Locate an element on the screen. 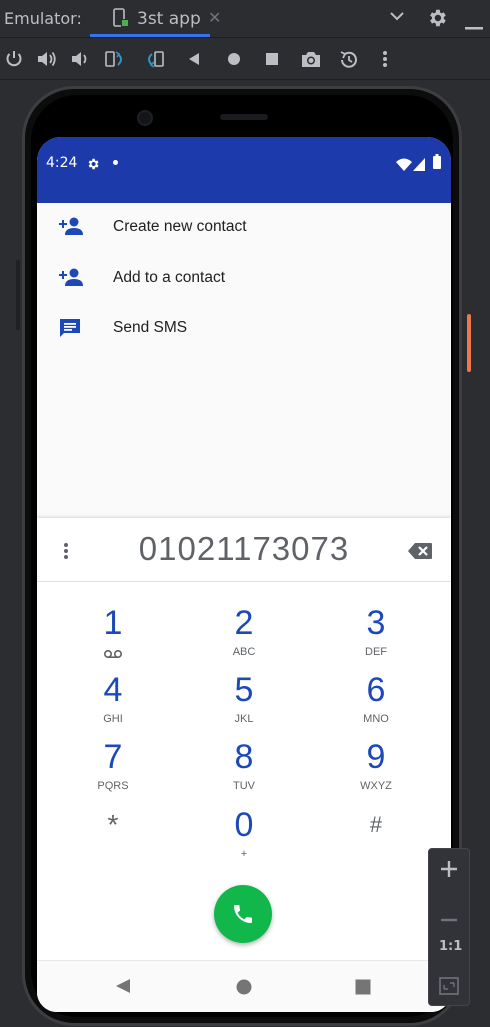 Image resolution: width=490 pixels, height=1027 pixels. signal-icon is located at coordinates (419, 165).